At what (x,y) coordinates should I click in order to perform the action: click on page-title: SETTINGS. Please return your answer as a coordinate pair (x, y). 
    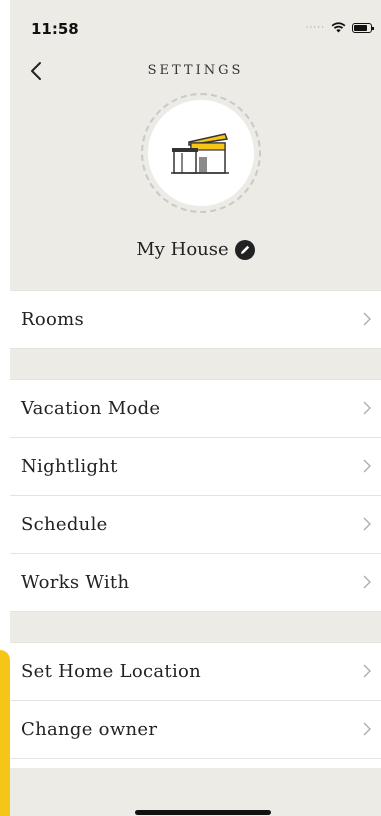
    Looking at the image, I should click on (195, 70).